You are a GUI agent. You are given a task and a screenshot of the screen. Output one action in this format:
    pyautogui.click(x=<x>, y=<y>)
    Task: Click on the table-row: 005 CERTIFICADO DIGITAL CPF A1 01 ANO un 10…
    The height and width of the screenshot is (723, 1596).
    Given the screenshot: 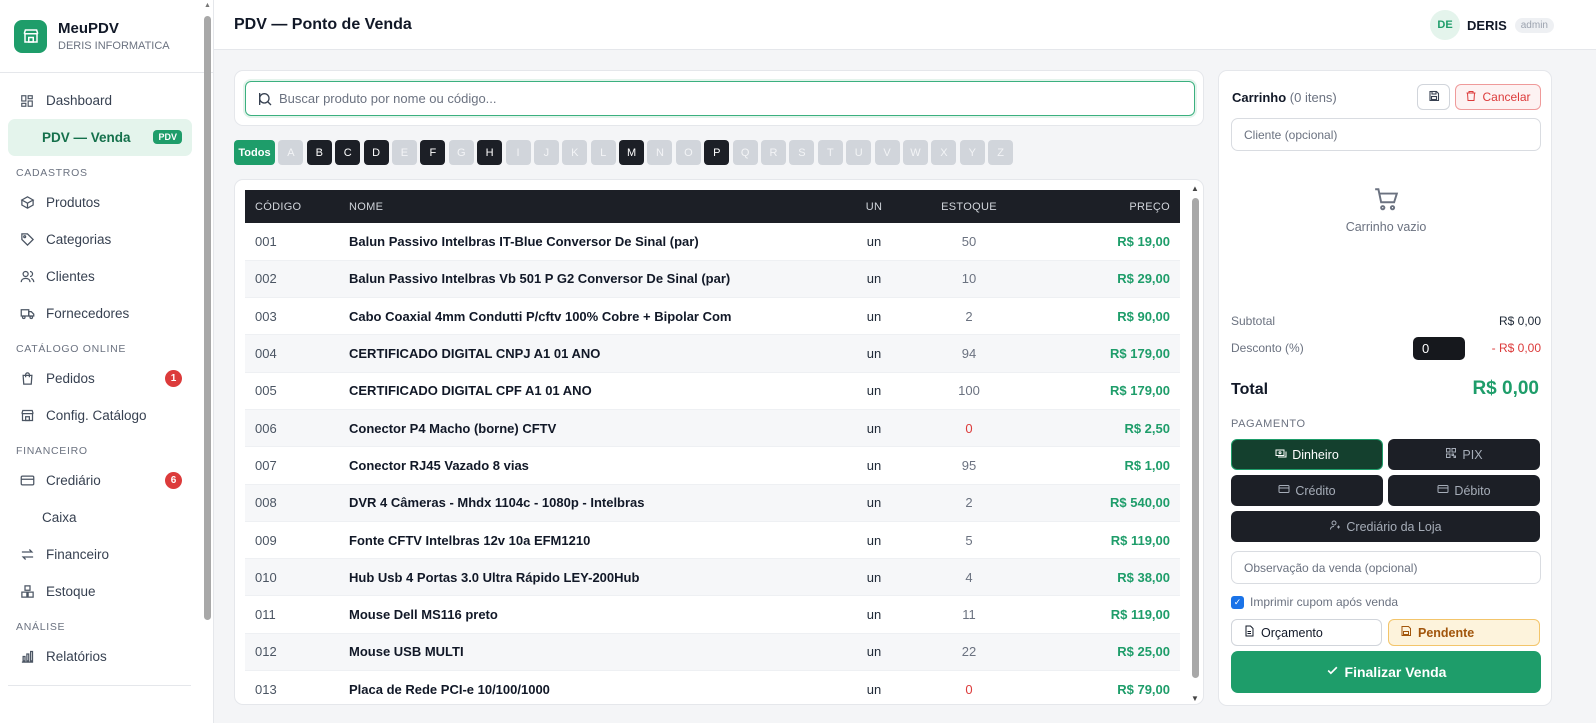 What is the action you would take?
    pyautogui.click(x=712, y=391)
    